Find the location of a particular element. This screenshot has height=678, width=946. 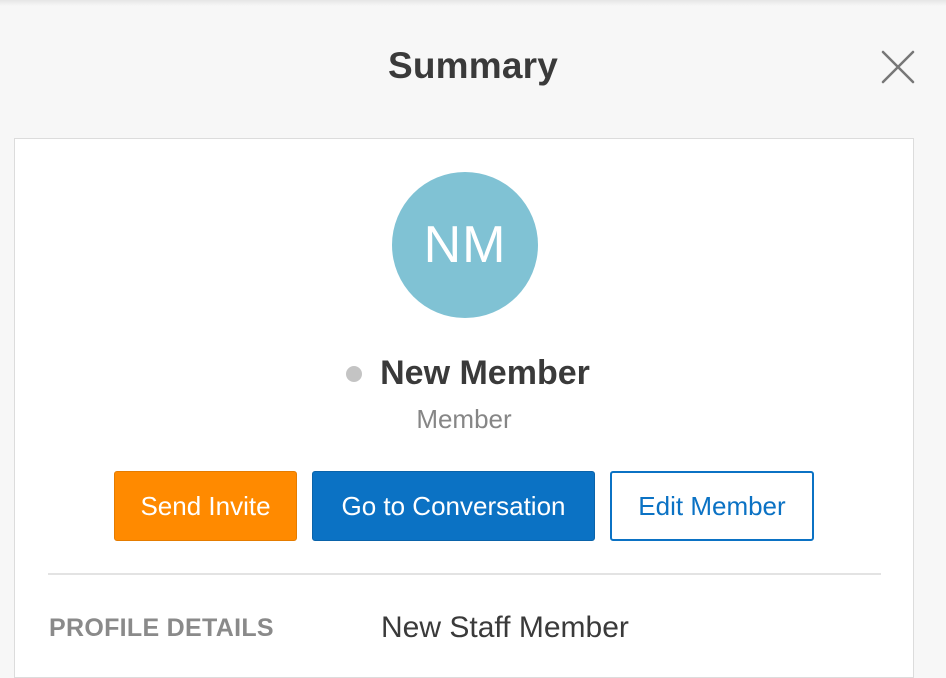

send-invite-button: Send Invite is located at coordinates (205, 506).